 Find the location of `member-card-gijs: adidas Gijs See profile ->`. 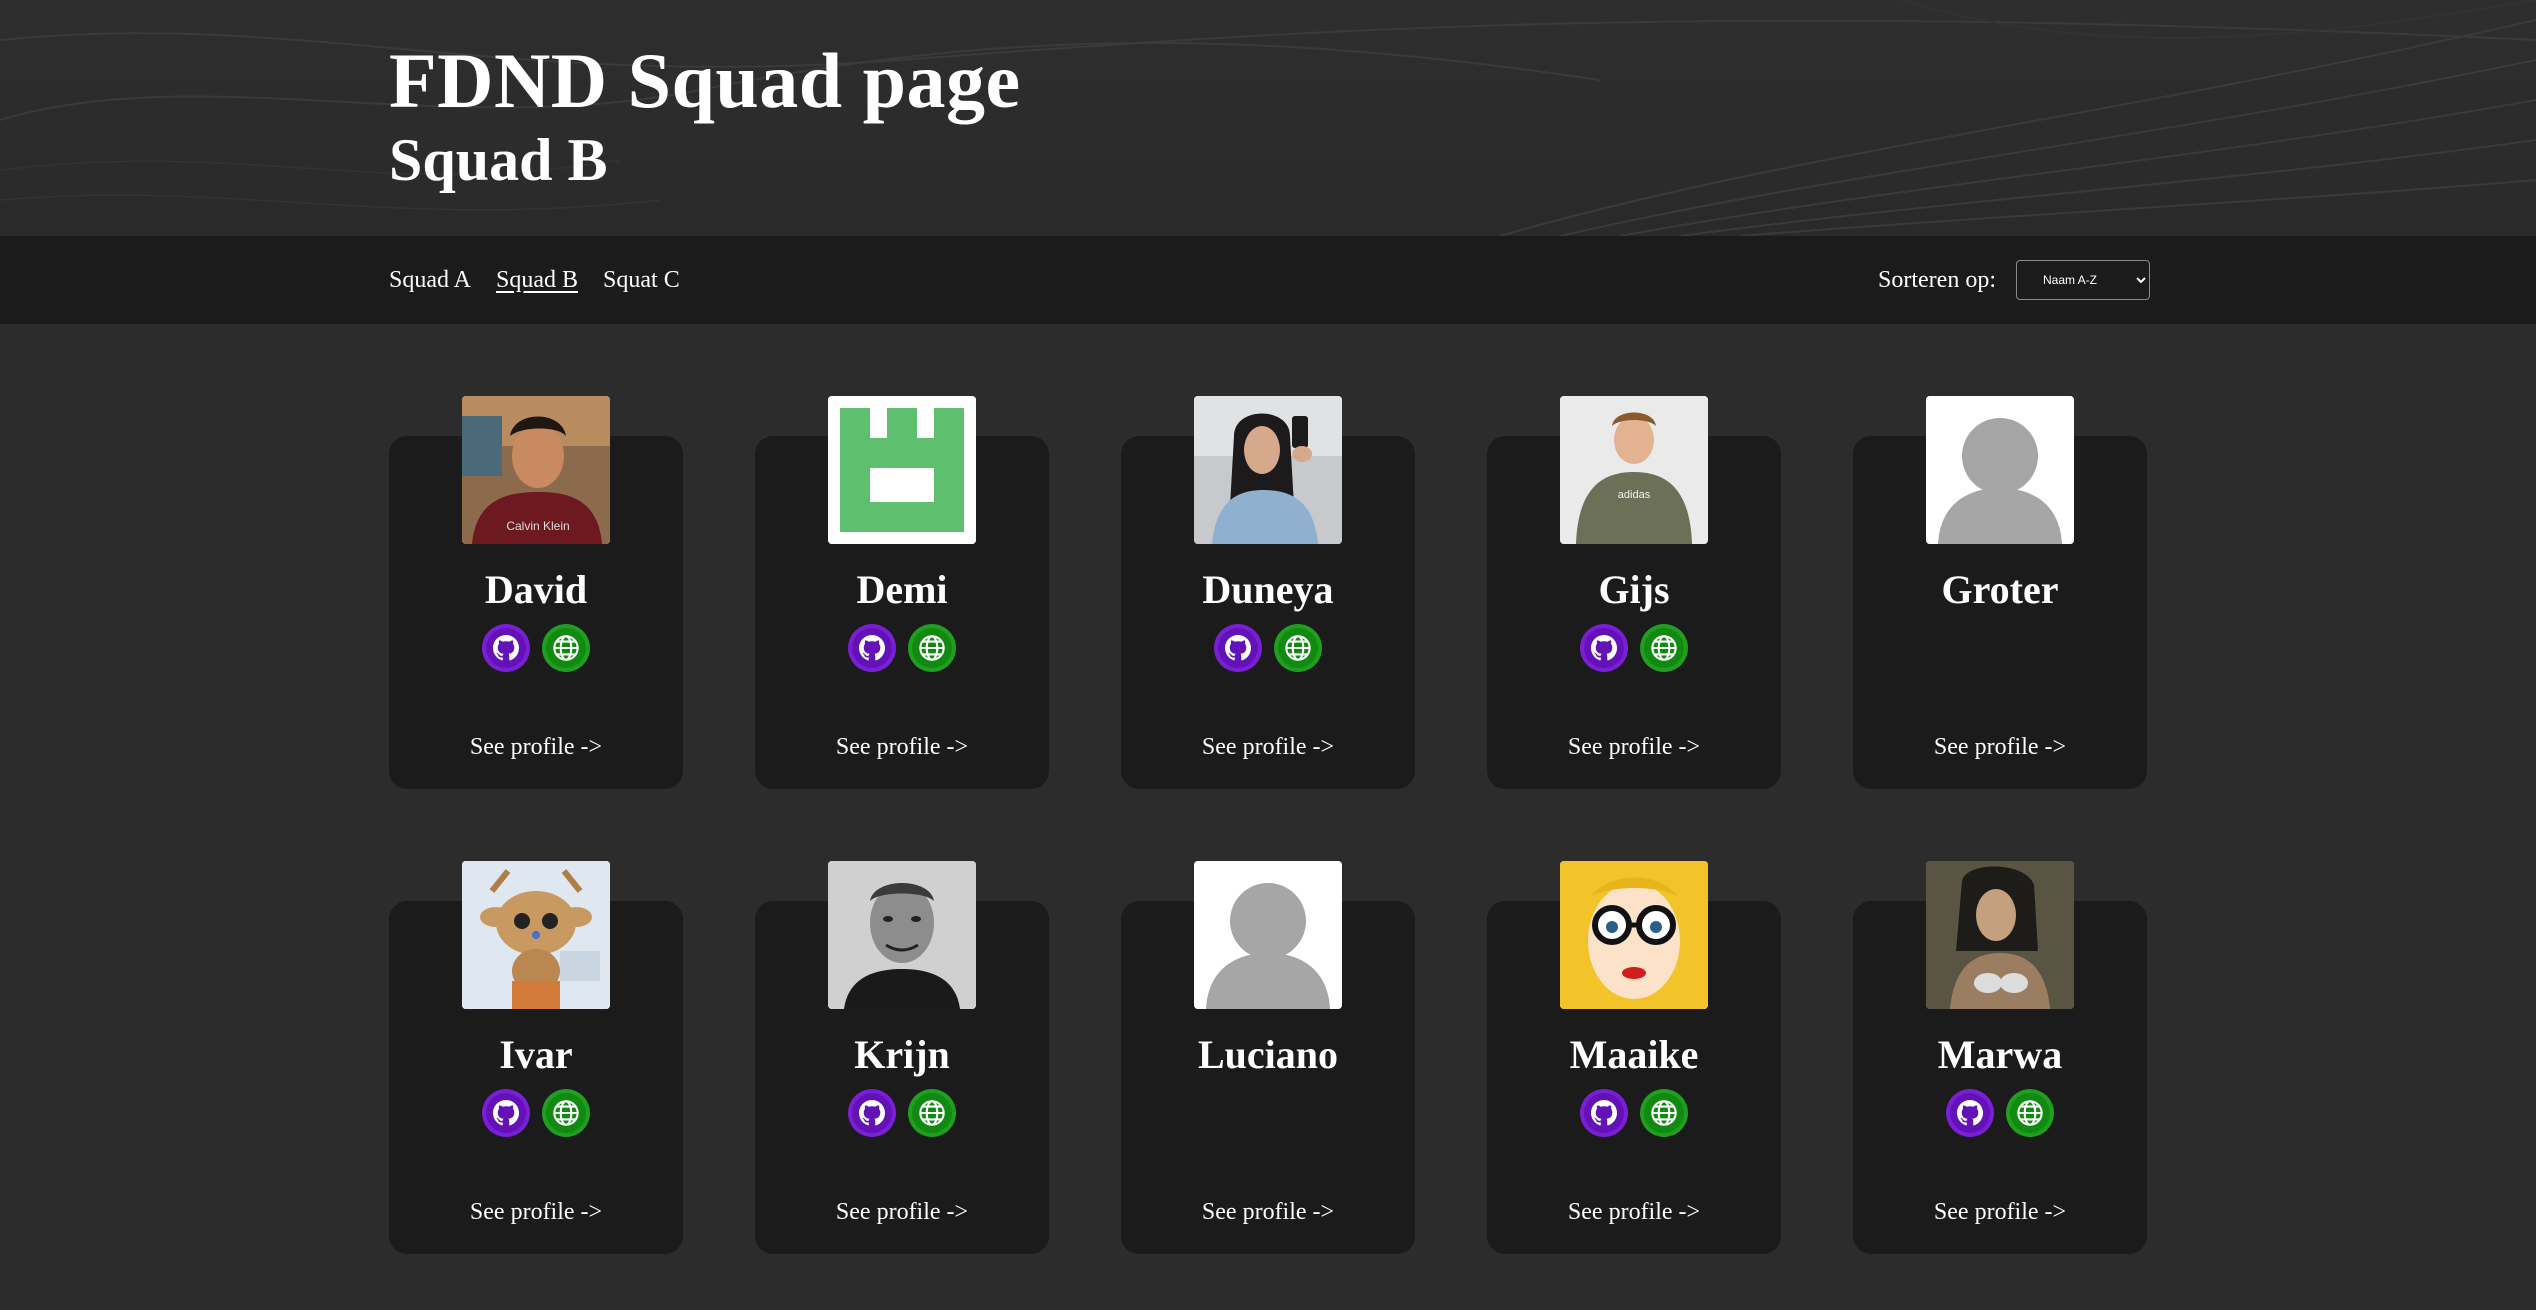

member-card-gijs: adidas Gijs See profile -> is located at coordinates (1634, 592).